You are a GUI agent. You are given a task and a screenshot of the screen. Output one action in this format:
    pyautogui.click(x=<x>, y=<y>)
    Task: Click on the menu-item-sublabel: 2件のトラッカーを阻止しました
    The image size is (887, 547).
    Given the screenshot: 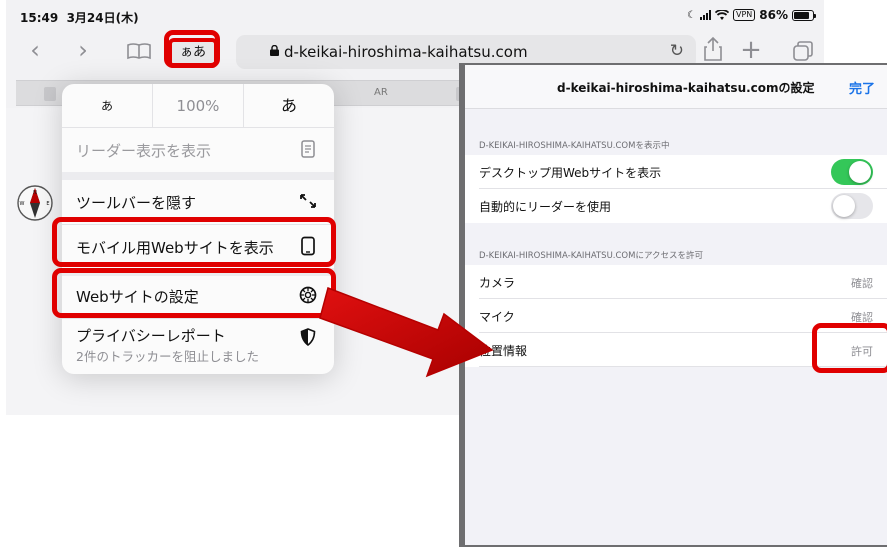 What is the action you would take?
    pyautogui.click(x=167, y=356)
    